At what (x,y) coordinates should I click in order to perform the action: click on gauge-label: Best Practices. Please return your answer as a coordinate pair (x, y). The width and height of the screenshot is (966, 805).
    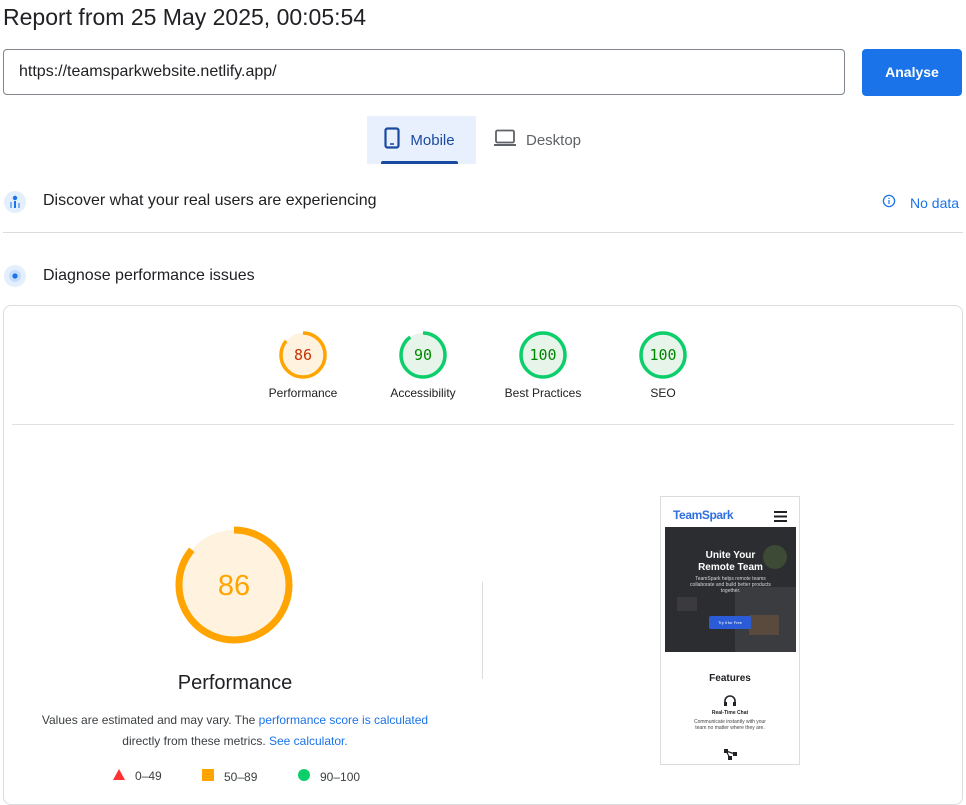
    Looking at the image, I should click on (543, 393).